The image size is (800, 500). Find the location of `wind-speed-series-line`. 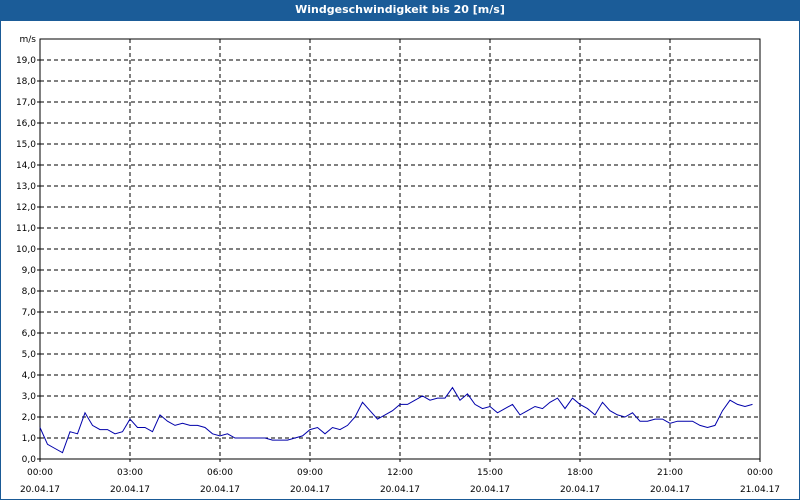

wind-speed-series-line is located at coordinates (396, 420).